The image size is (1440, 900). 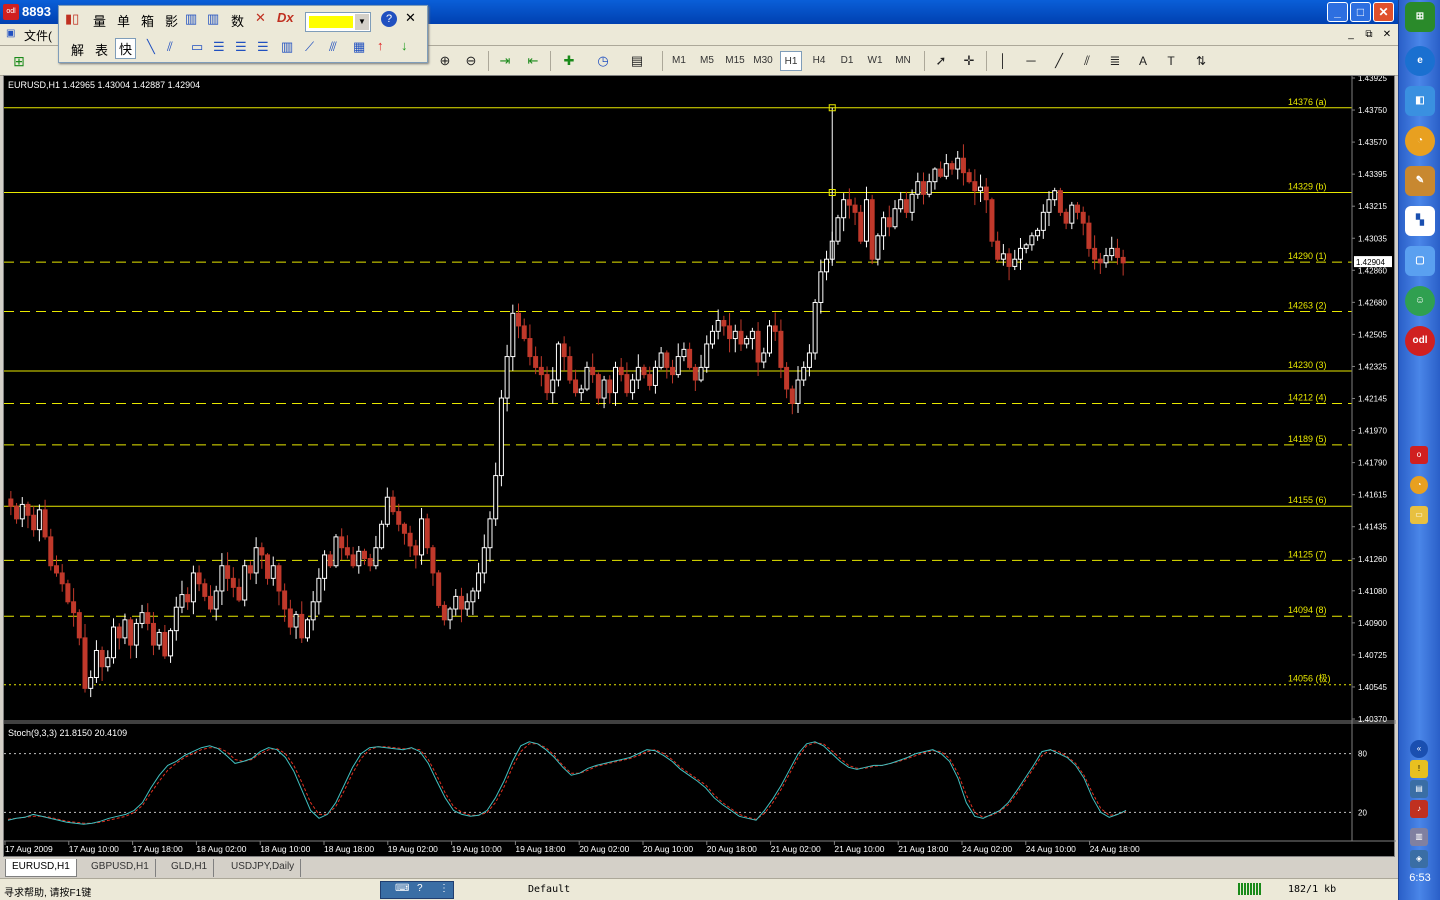 I want to click on vertical-line-icon: │, so click(x=1003, y=61).